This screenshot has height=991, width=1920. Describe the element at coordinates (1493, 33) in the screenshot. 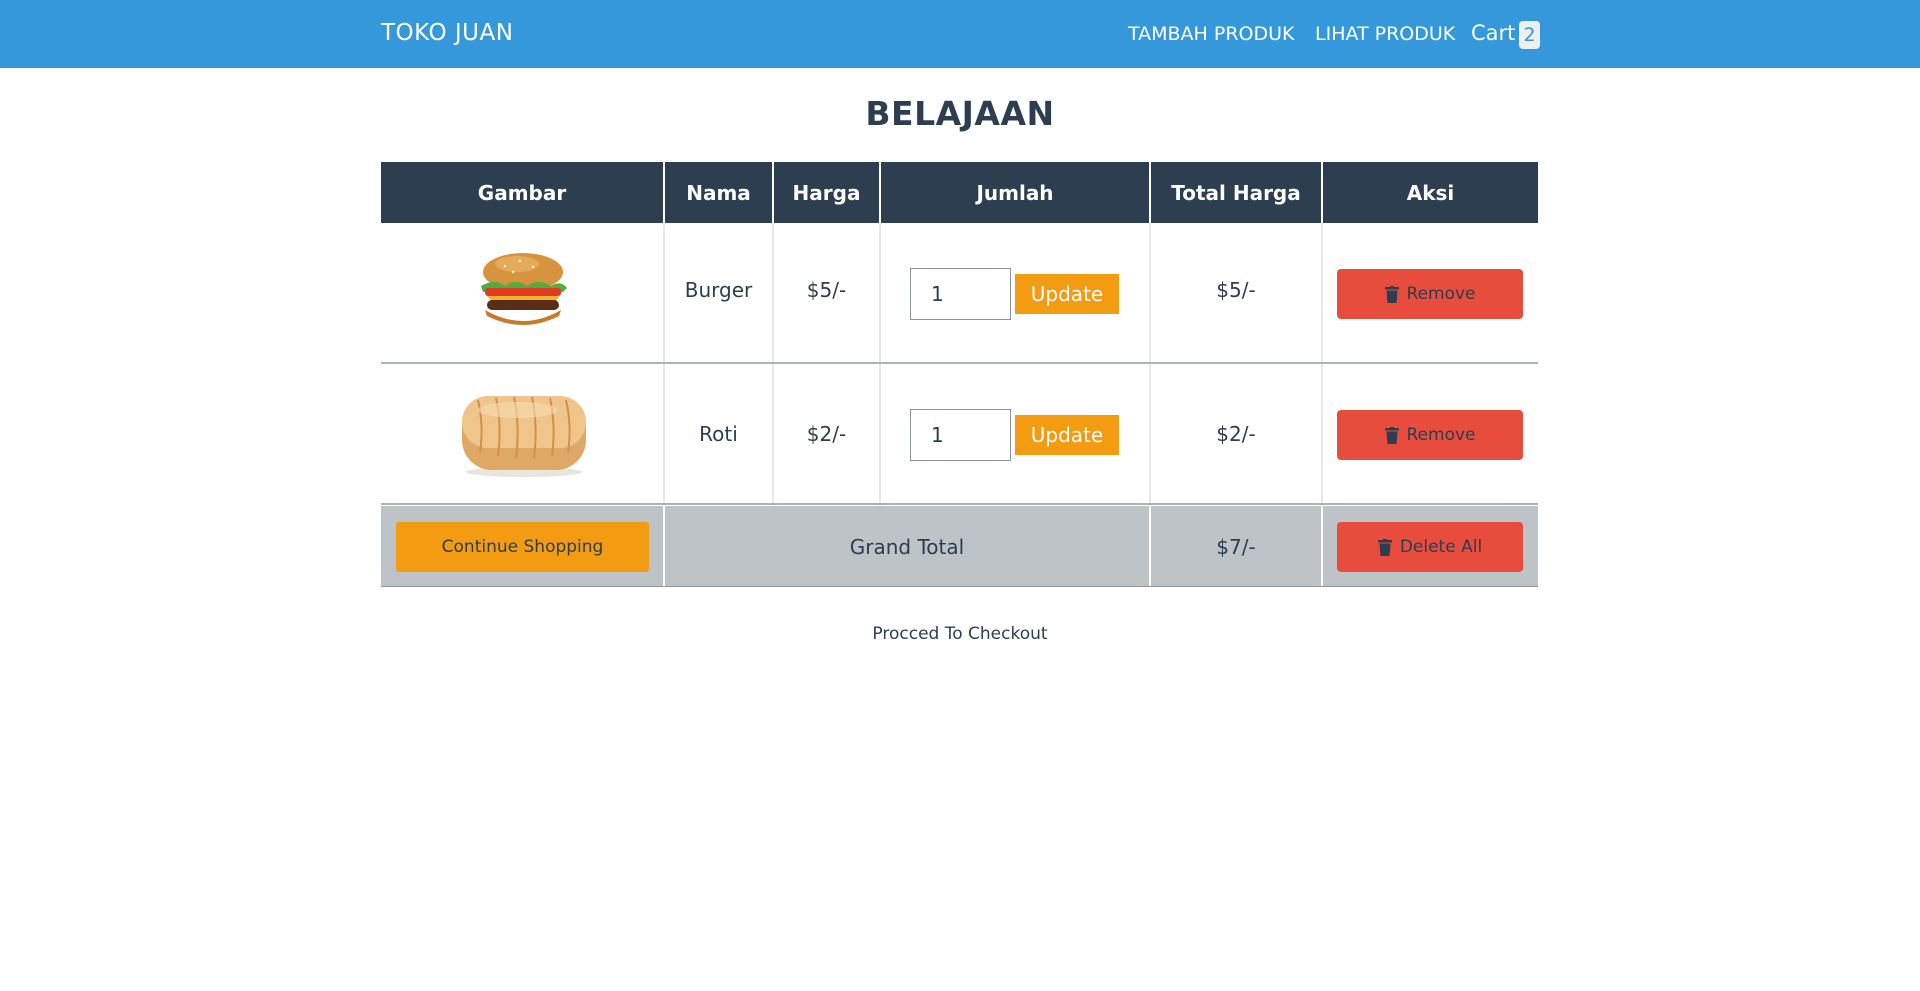

I see `nav-cart: Cart` at that location.